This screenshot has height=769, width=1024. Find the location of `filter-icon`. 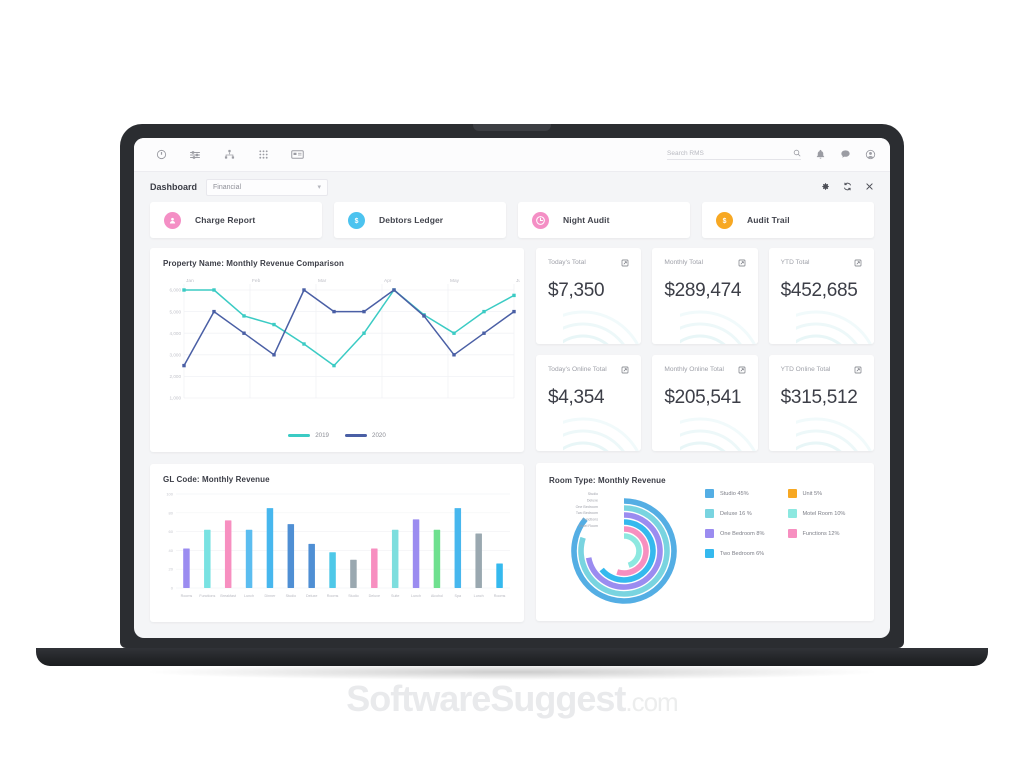

filter-icon is located at coordinates (195, 155).